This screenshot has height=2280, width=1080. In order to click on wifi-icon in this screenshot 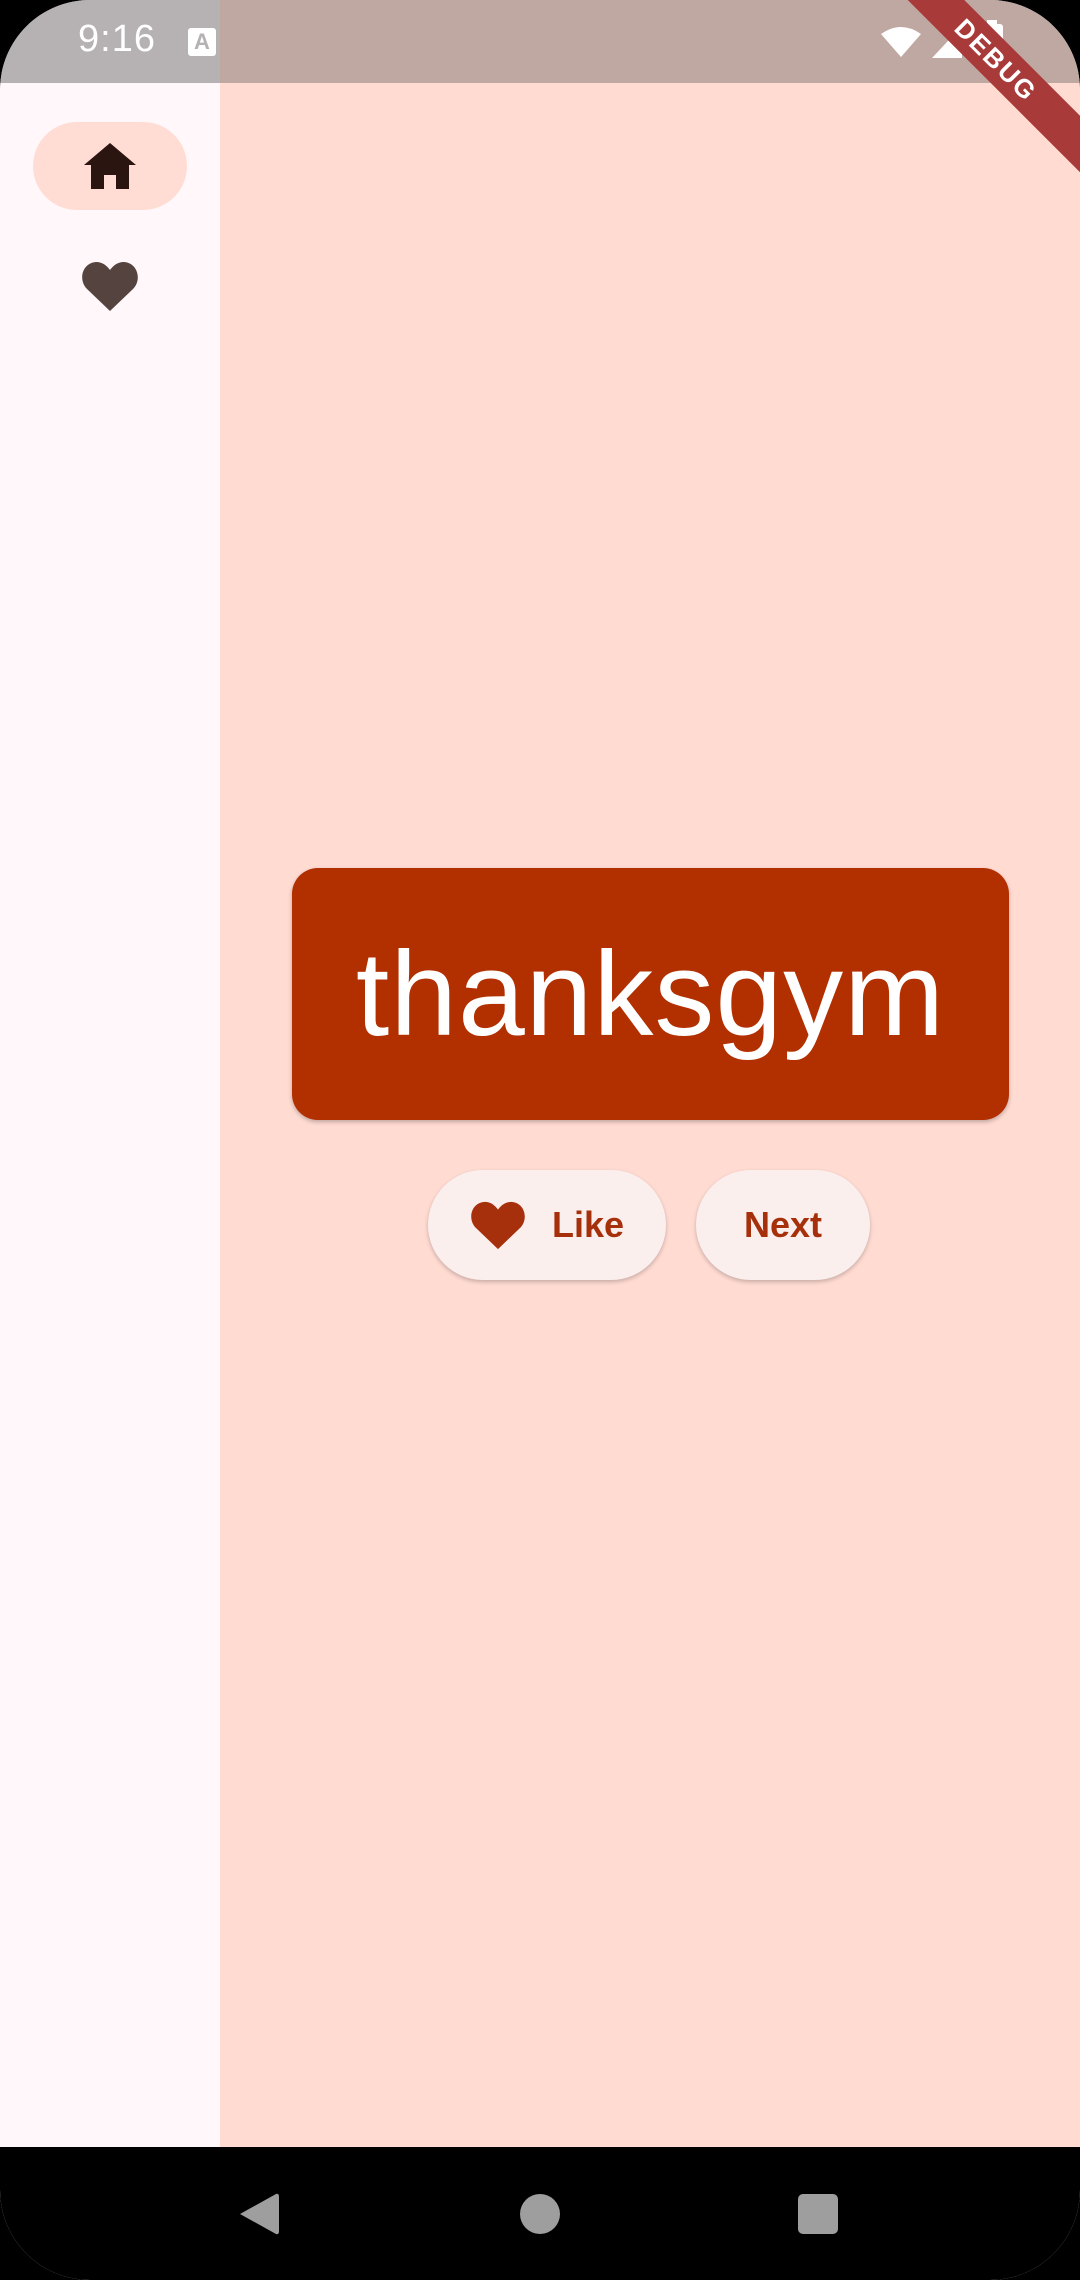, I will do `click(901, 42)`.